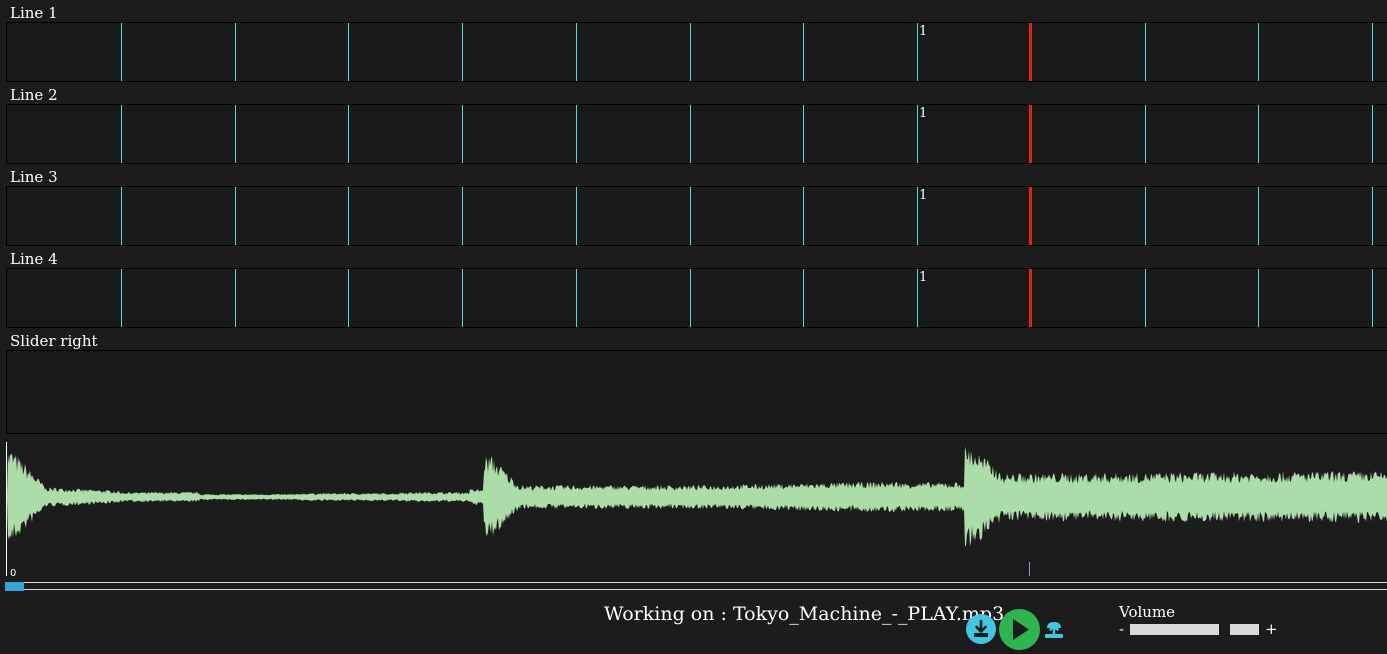  What do you see at coordinates (1121, 629) in the screenshot?
I see `volume-decrease-button: -` at bounding box center [1121, 629].